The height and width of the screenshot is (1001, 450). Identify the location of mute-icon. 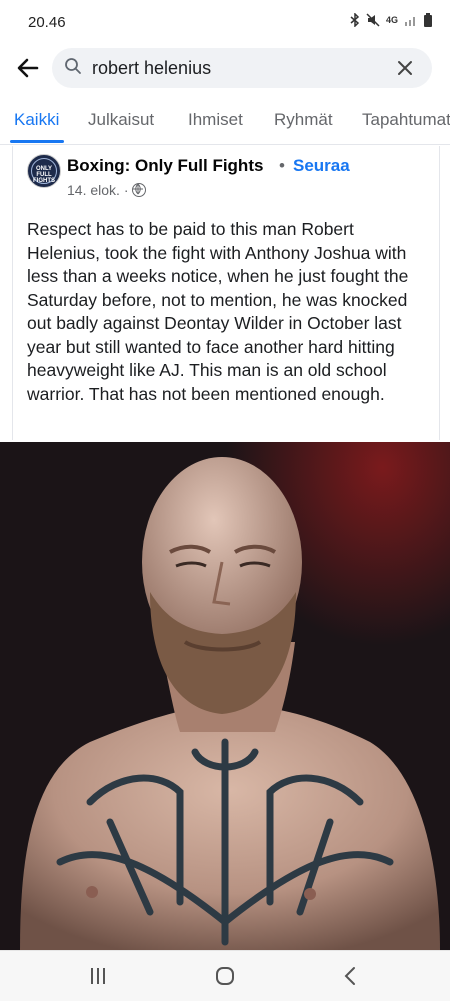
(373, 20).